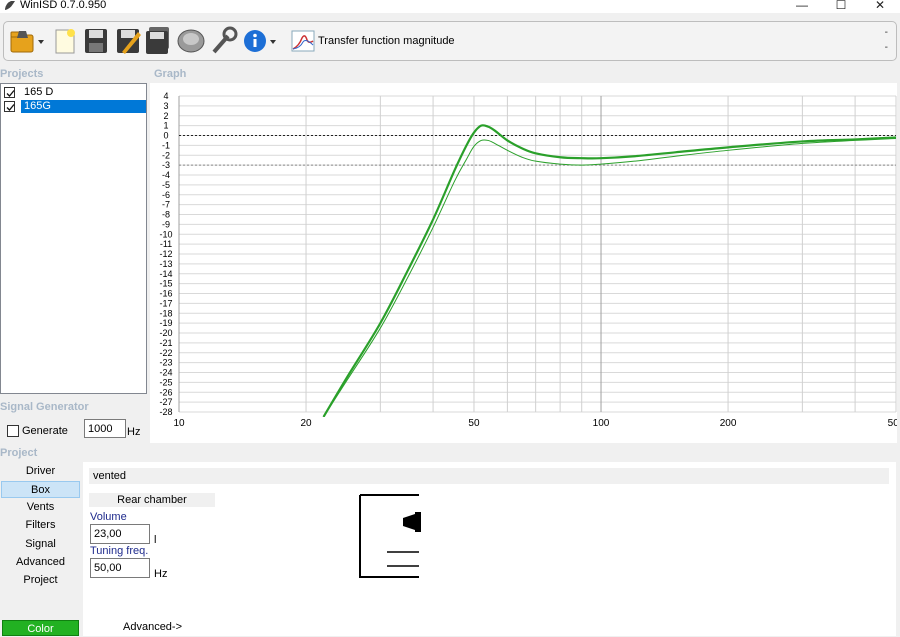 The image size is (900, 637). Describe the element at coordinates (273, 41) in the screenshot. I see `info-dropdown-icon` at that location.